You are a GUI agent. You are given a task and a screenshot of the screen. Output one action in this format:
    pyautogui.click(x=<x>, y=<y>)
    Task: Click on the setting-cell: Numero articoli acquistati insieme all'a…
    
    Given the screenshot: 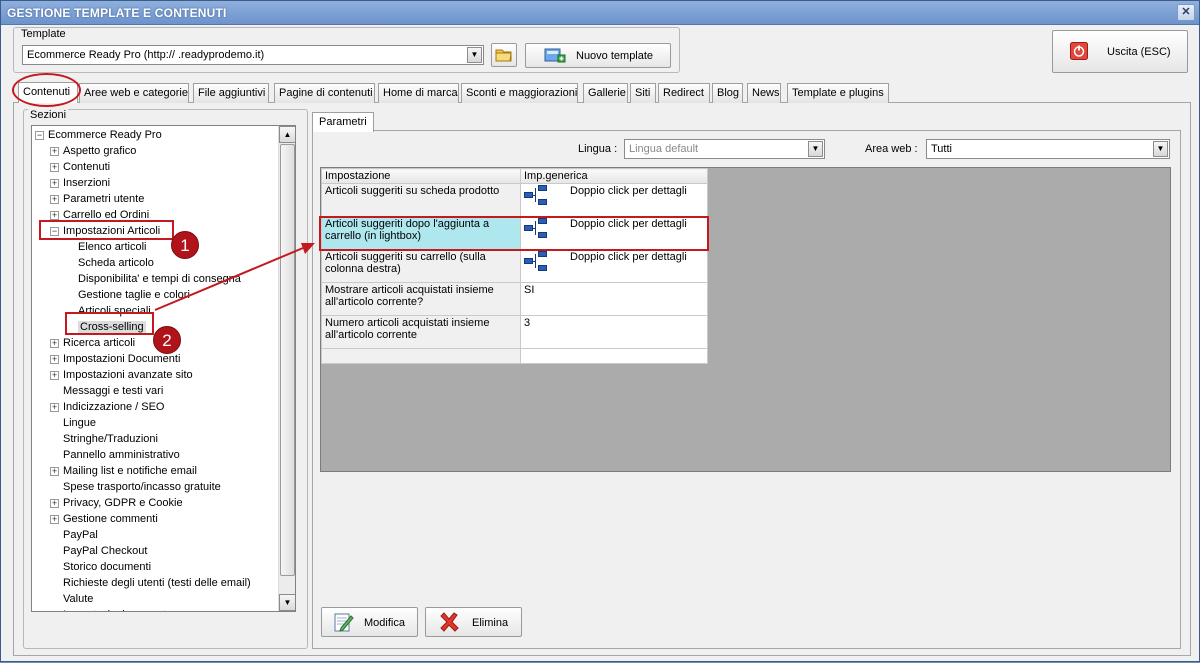 What is the action you would take?
    pyautogui.click(x=421, y=332)
    